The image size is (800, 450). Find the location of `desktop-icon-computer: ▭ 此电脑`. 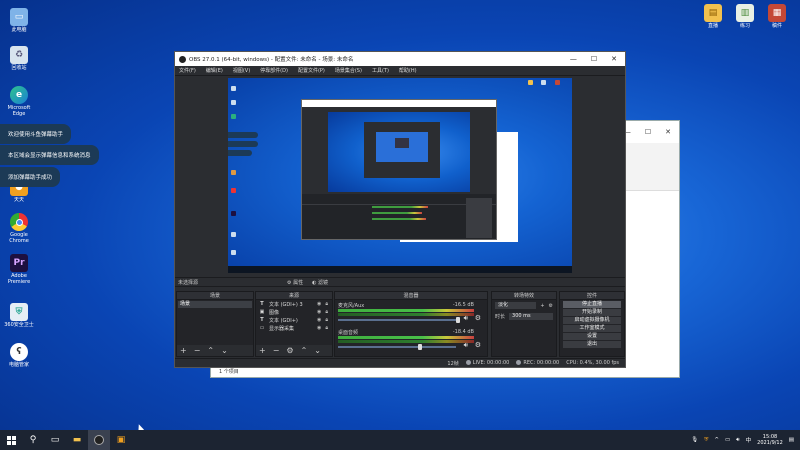

desktop-icon-computer: ▭ 此电脑 is located at coordinates (19, 21).